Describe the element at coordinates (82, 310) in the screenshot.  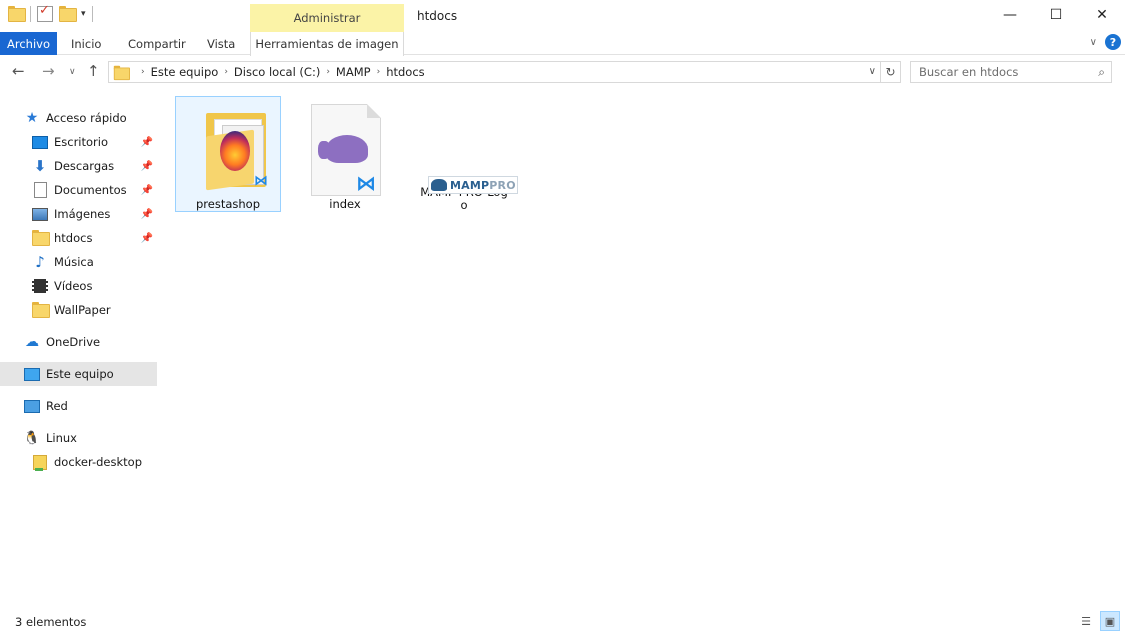
I see `sidebar-item-label: WallPaper` at that location.